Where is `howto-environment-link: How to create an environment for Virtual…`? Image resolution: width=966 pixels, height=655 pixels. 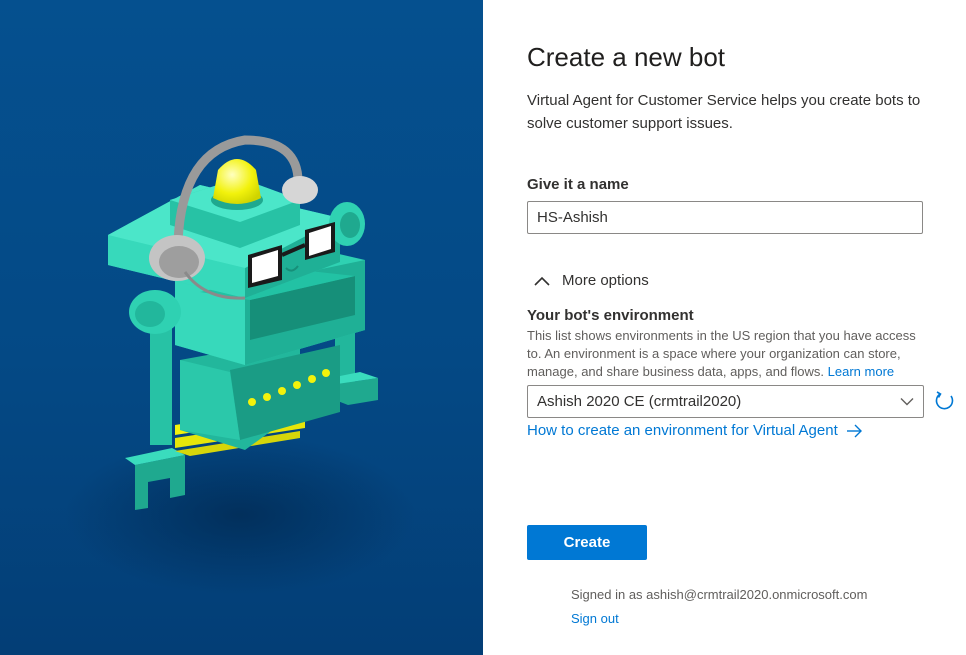
howto-environment-link: How to create an environment for Virtual… is located at coordinates (695, 430).